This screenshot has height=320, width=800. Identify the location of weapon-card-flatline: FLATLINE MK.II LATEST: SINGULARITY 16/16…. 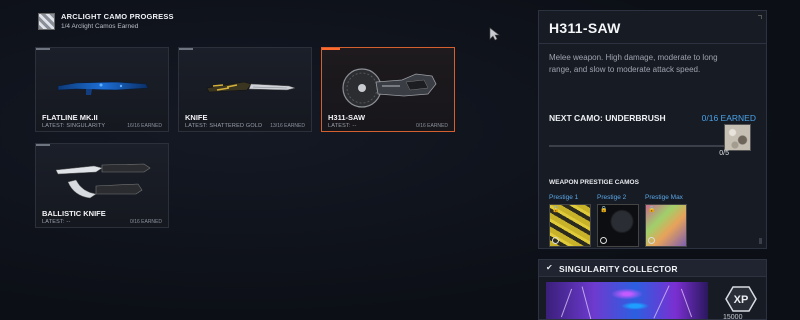
(102, 89).